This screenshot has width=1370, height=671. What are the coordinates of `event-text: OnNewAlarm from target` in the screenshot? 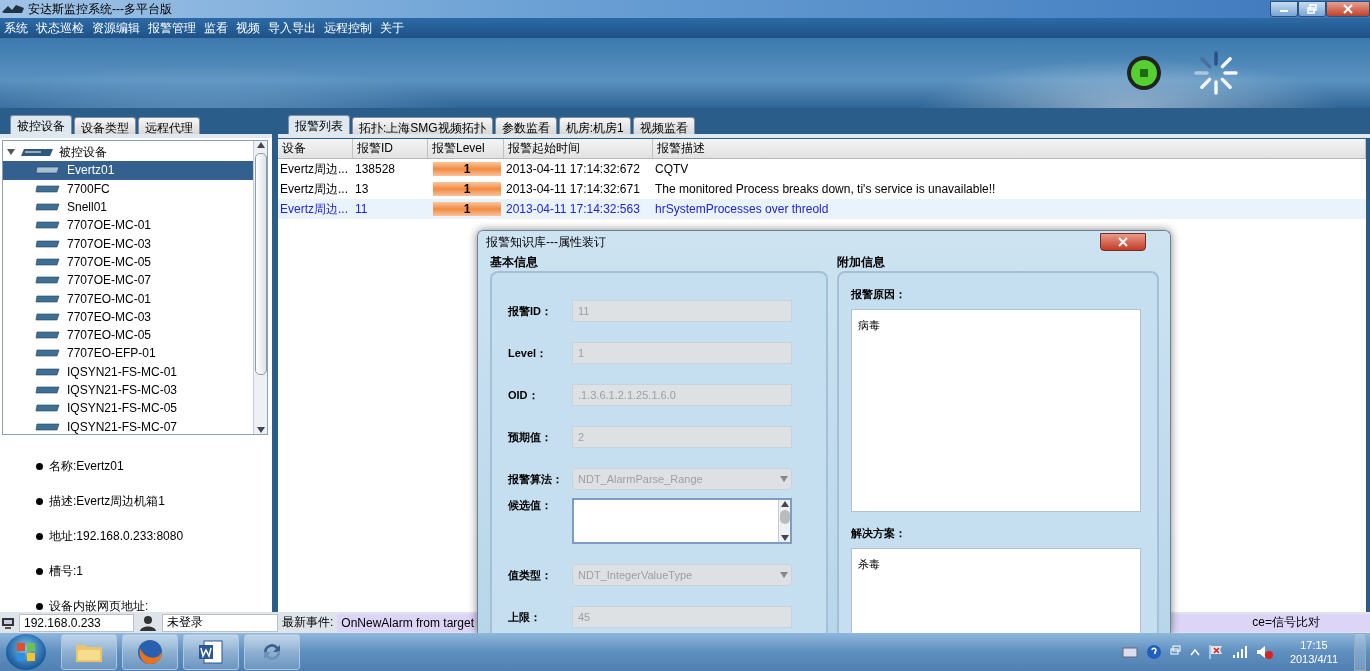 It's located at (408, 622).